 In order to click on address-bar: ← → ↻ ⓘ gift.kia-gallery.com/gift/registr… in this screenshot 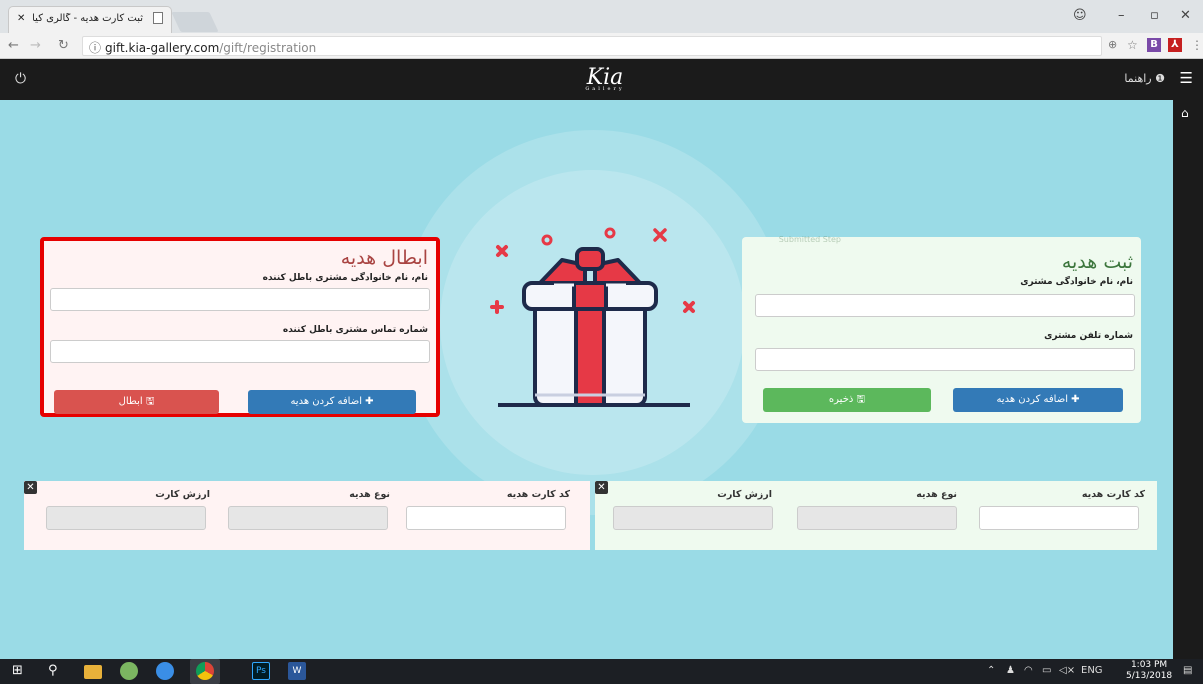, I will do `click(601, 46)`.